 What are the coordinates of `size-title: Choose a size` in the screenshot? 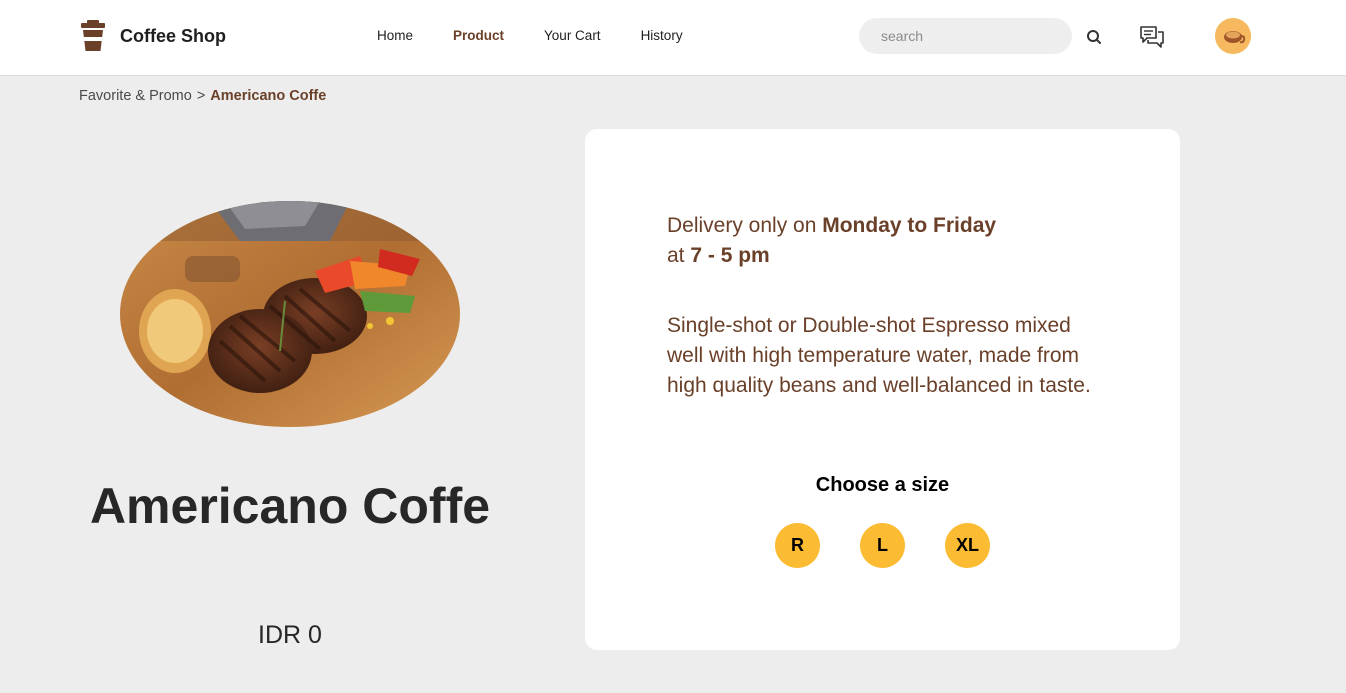 It's located at (882, 485).